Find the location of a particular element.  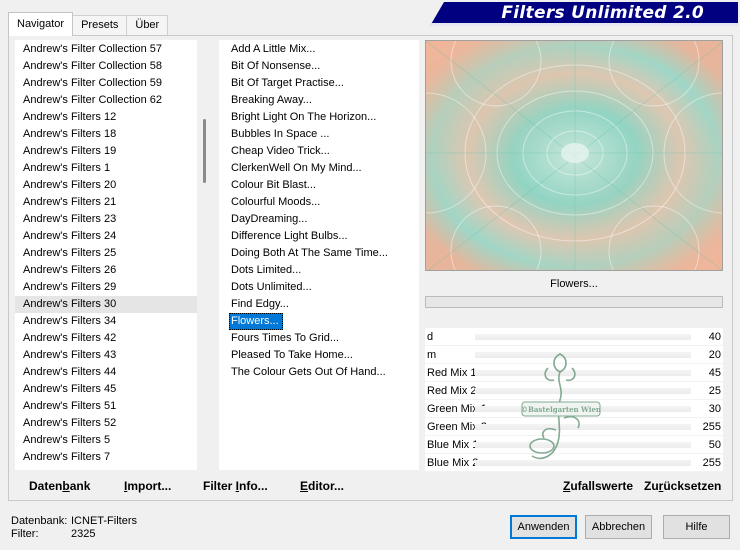

category-item: Andrew's Filters 7 is located at coordinates (106, 457).